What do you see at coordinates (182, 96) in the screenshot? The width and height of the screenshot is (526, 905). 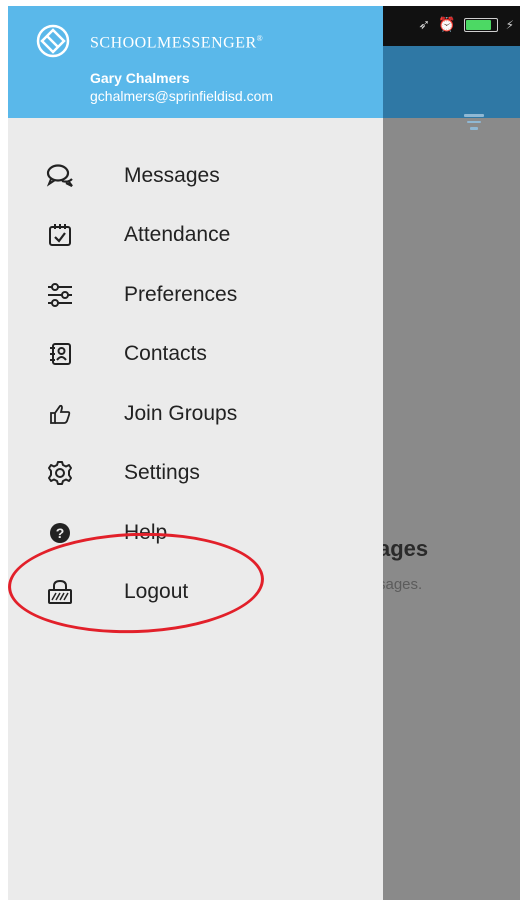 I see `user-email: gchalmers@sprinfieldisd.com` at bounding box center [182, 96].